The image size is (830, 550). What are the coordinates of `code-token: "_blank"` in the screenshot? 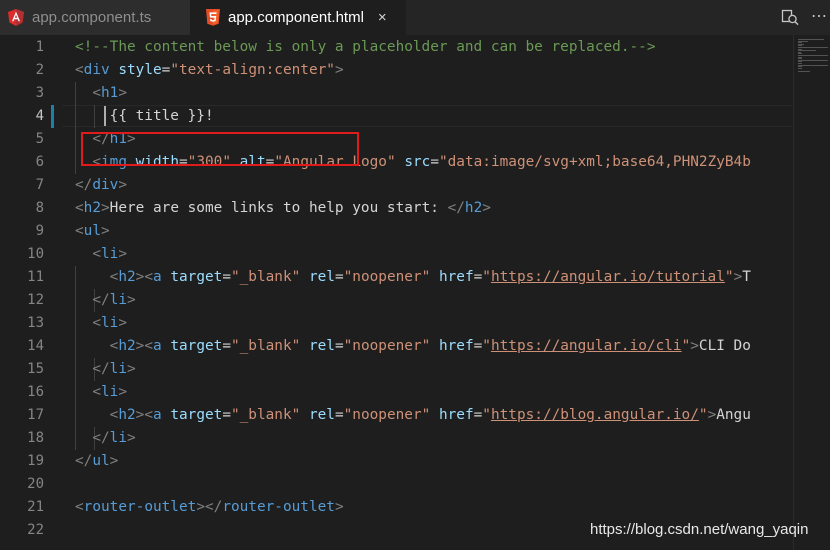 It's located at (265, 346).